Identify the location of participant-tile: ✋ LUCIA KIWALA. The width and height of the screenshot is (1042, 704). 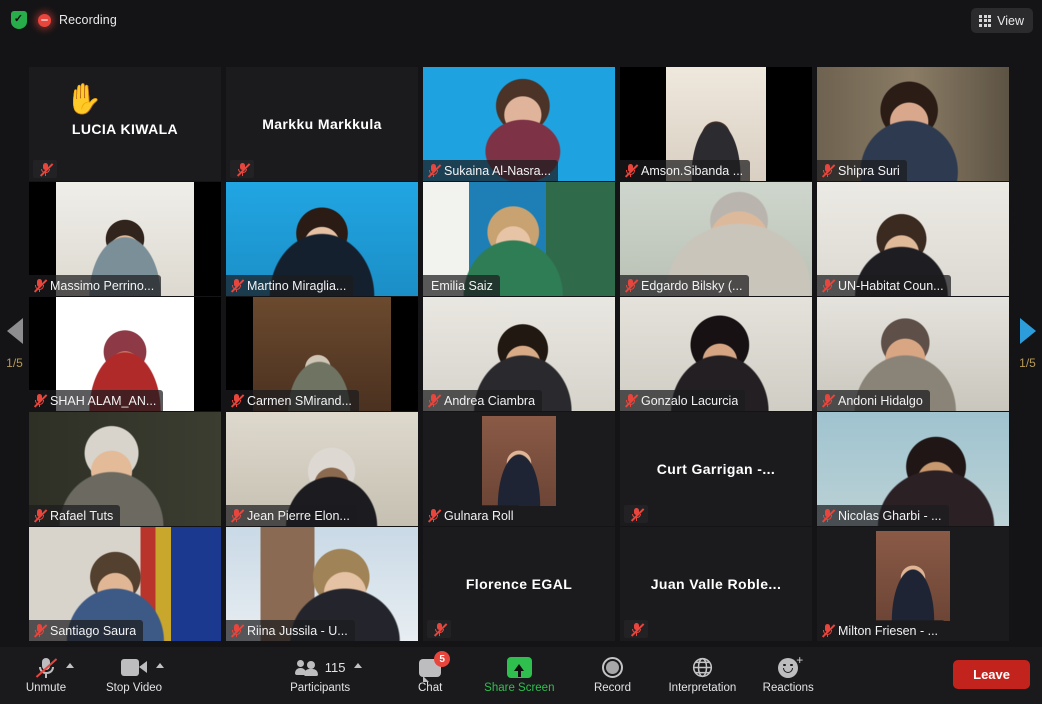
(125, 124).